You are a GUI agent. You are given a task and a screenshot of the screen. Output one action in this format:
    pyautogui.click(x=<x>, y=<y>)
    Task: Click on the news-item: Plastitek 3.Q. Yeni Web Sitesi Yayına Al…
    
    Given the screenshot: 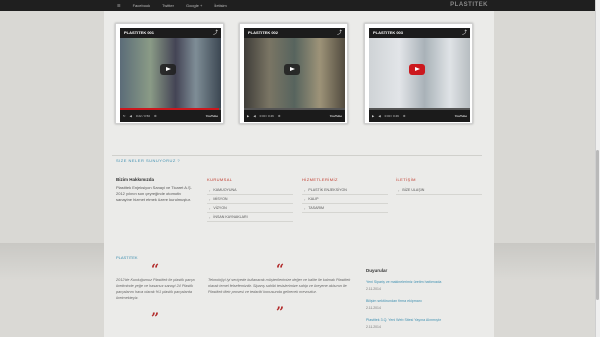 What is the action you would take?
    pyautogui.click(x=421, y=323)
    